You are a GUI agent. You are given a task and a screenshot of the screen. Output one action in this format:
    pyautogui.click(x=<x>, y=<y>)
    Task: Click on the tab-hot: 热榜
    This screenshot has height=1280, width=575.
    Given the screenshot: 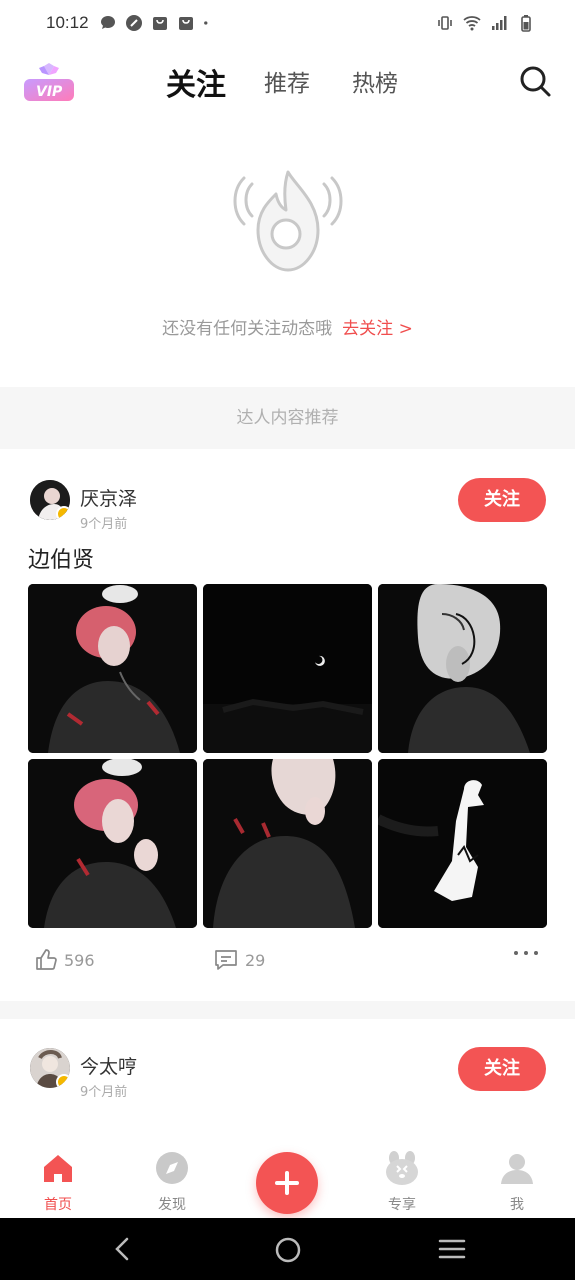 What is the action you would take?
    pyautogui.click(x=375, y=81)
    